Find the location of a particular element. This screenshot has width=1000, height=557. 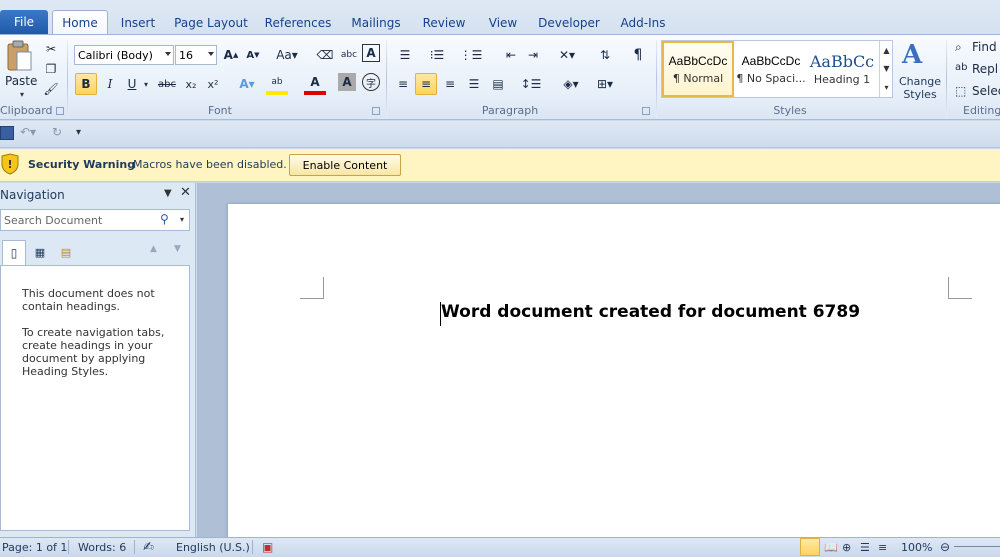

character-shading-icon: A is located at coordinates (347, 82).